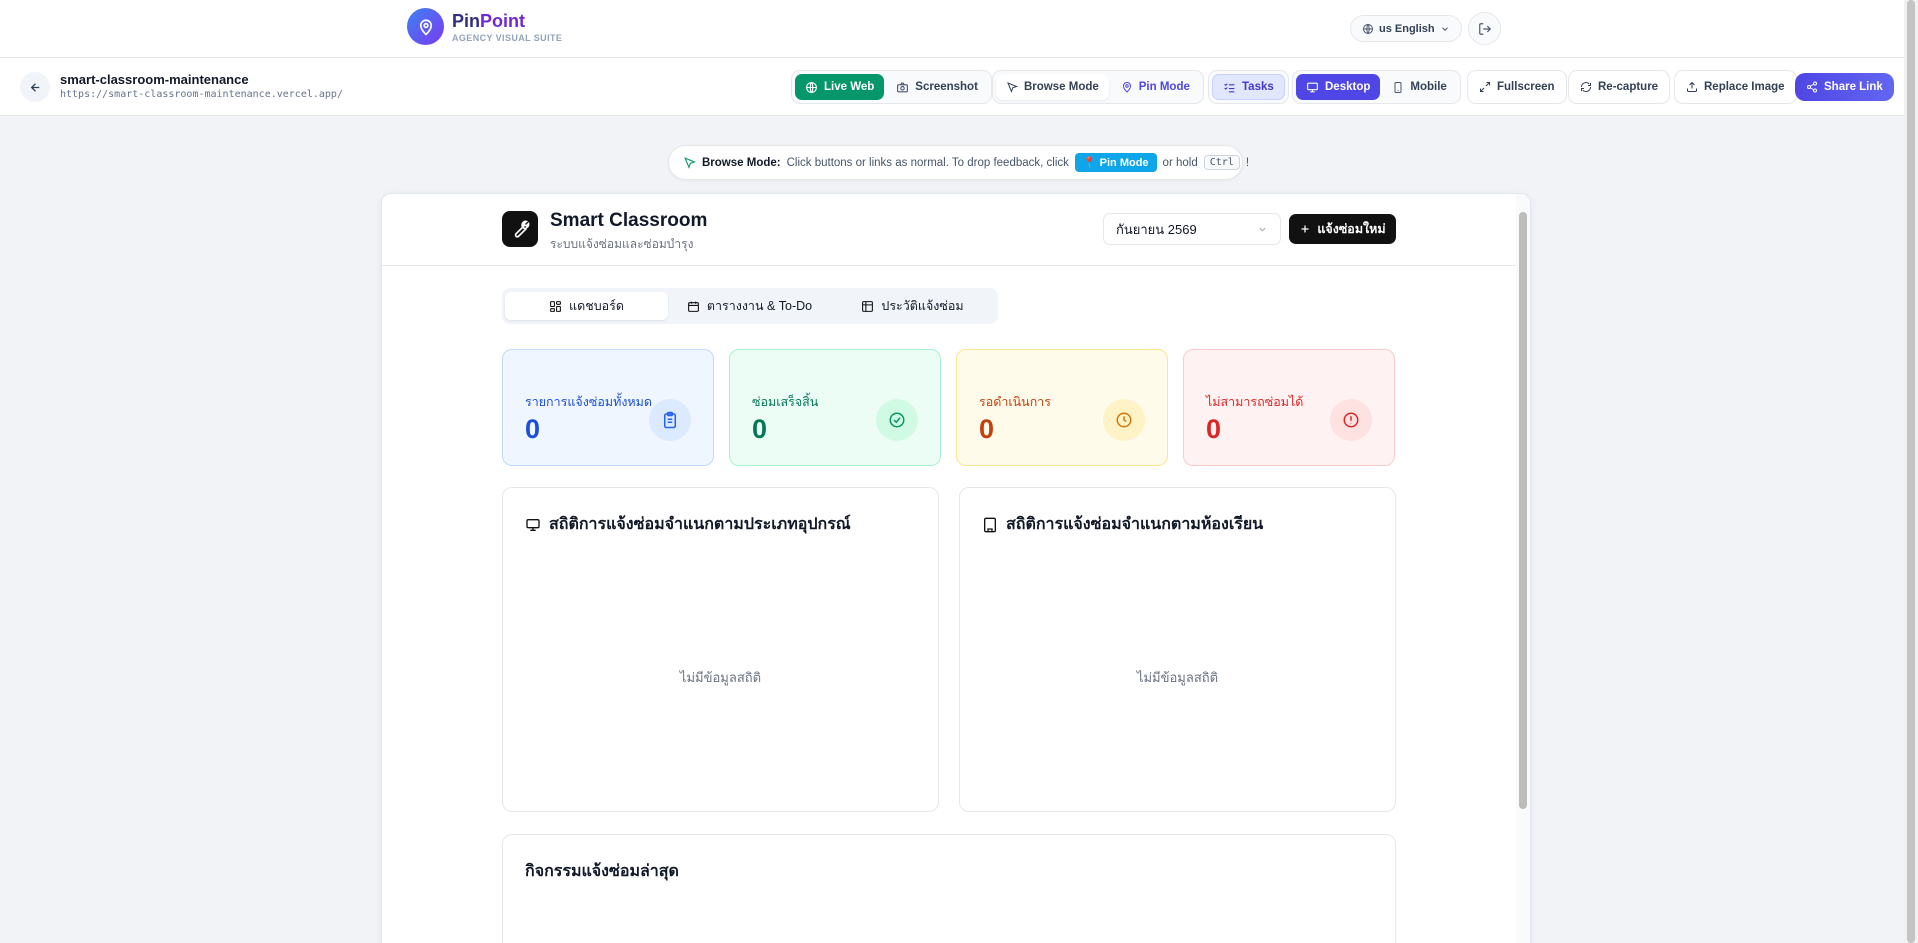 Image resolution: width=1918 pixels, height=943 pixels. I want to click on panel-title-text: กิจกรรมแจ้งซ่อมล่าสุด, so click(602, 871).